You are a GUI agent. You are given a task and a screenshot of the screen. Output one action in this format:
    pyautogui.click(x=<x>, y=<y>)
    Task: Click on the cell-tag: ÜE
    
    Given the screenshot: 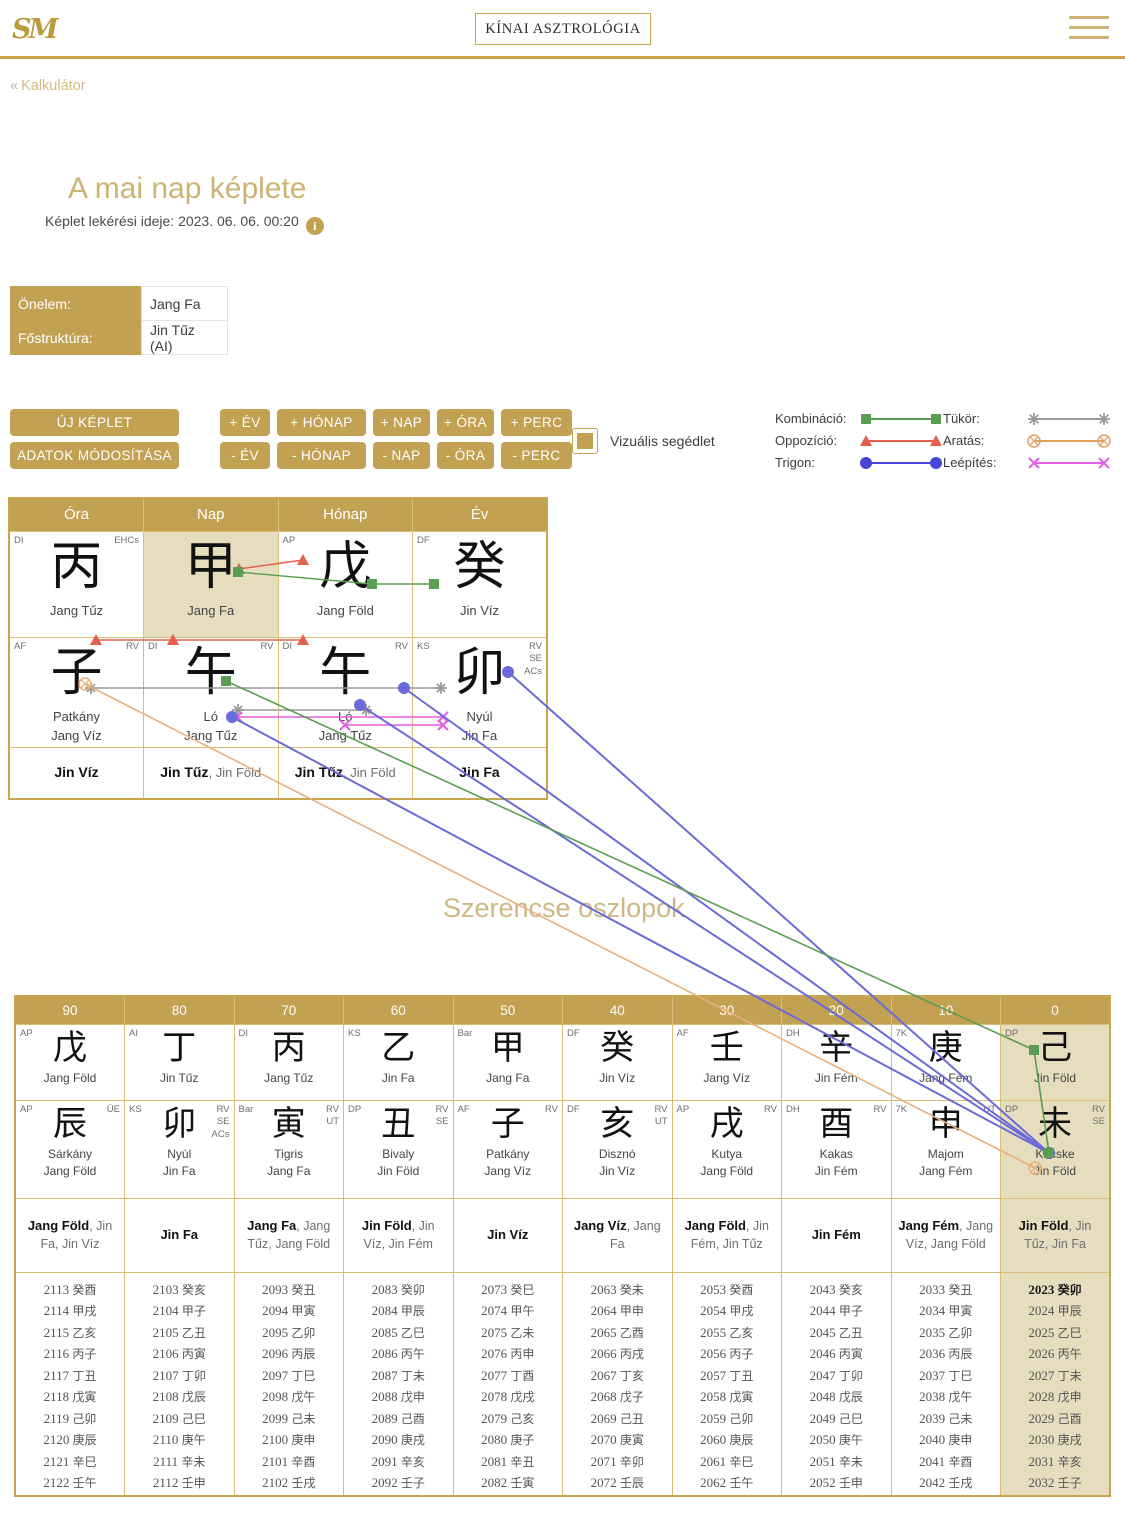 What is the action you would take?
    pyautogui.click(x=113, y=1109)
    